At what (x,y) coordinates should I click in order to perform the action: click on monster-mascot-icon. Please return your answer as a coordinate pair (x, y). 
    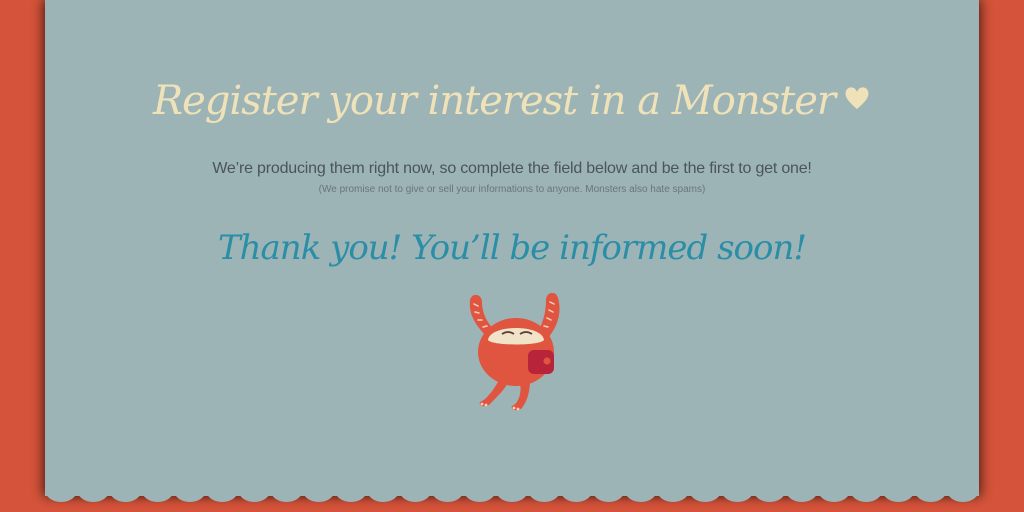
    Looking at the image, I should click on (514, 351).